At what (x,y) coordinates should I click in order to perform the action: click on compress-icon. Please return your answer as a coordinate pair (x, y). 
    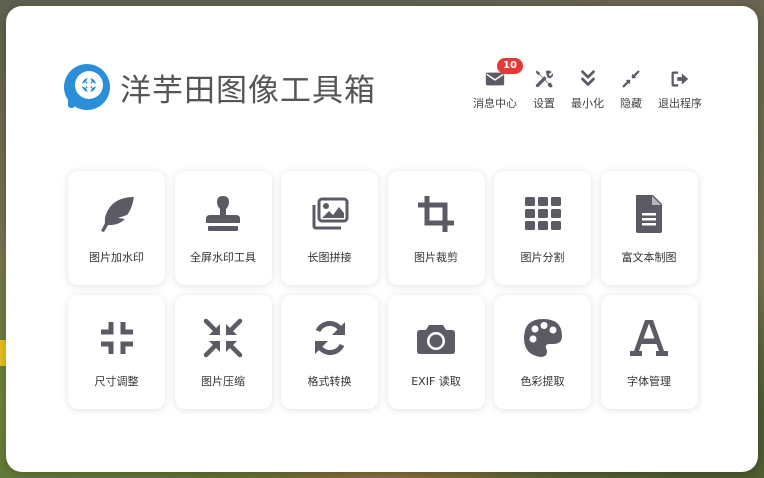
    Looking at the image, I should click on (631, 79).